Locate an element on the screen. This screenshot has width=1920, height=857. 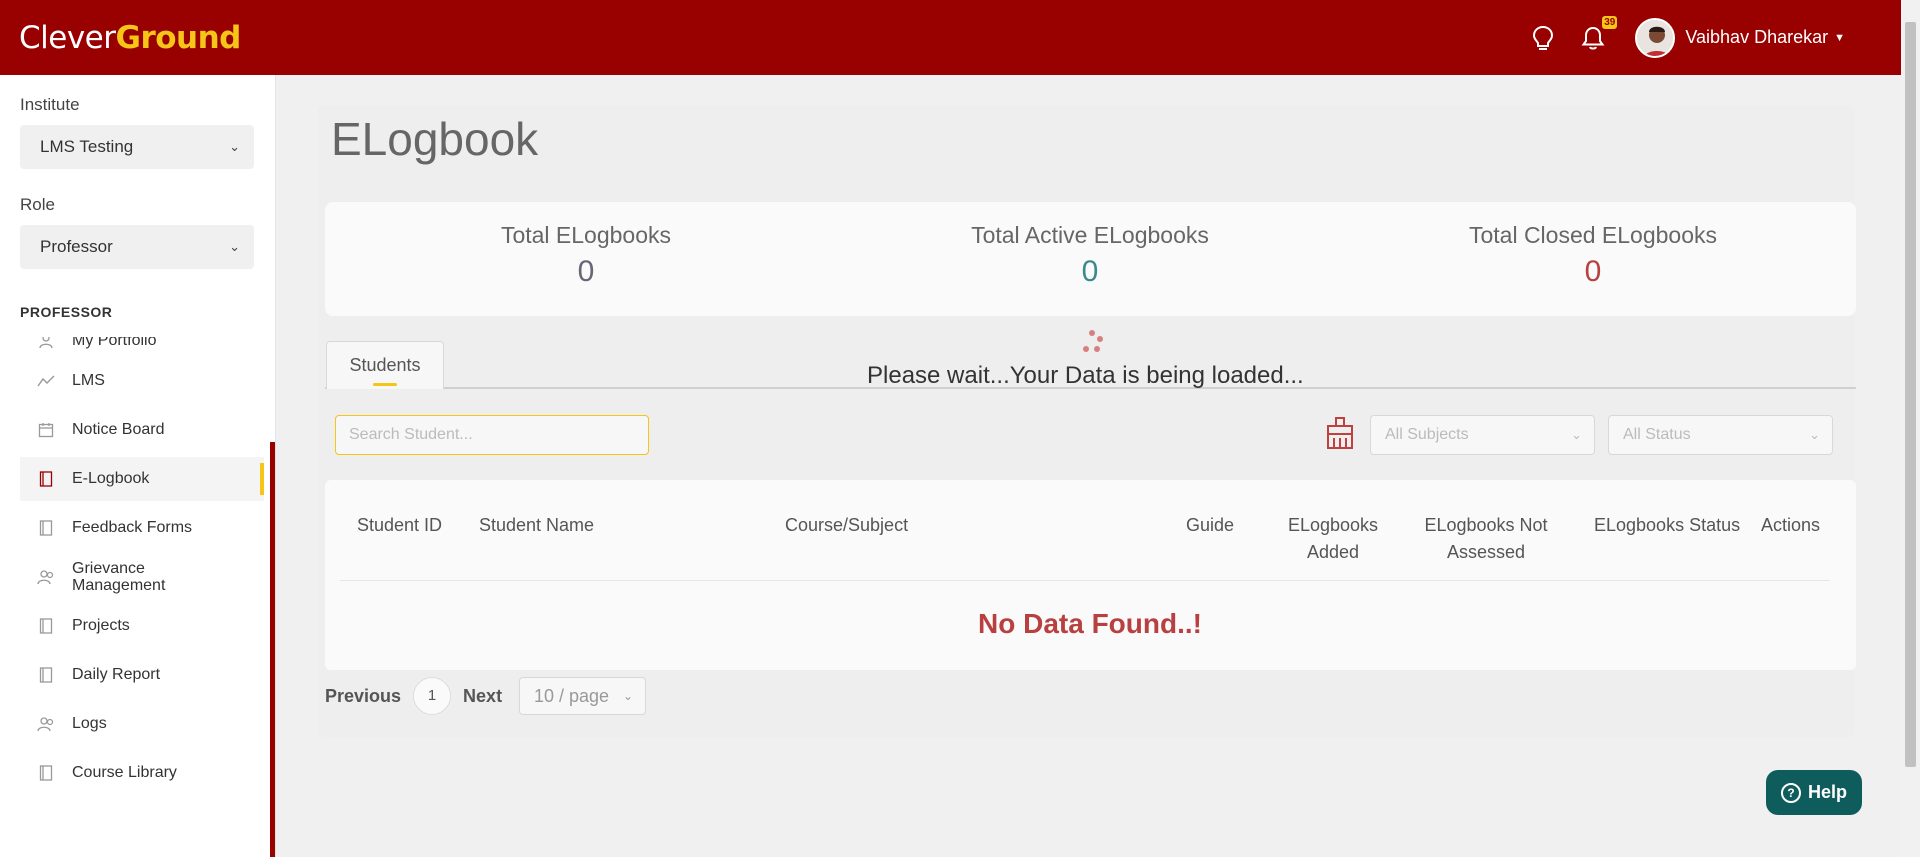
sidebar-scrollbar is located at coordinates (272, 649).